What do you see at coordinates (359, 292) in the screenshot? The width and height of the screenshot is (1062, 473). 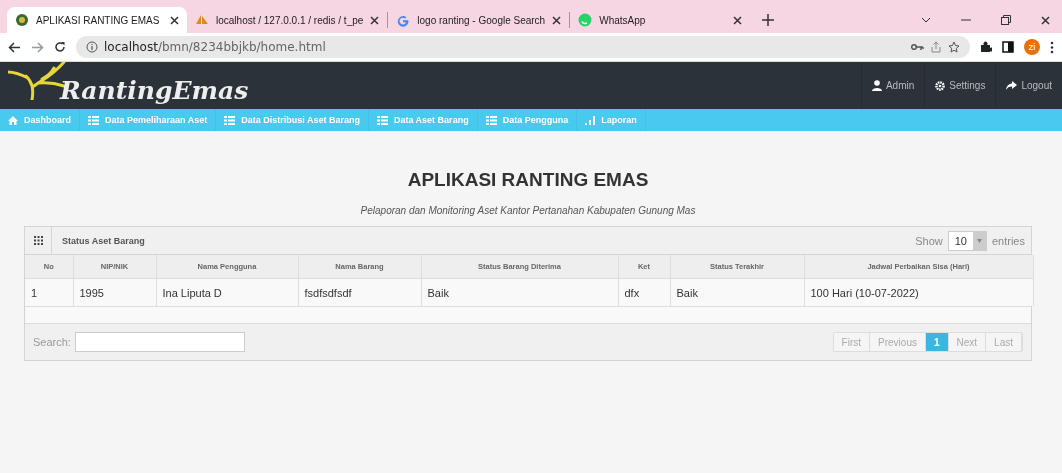 I see `table-cell: fsdfsdfsdf` at bounding box center [359, 292].